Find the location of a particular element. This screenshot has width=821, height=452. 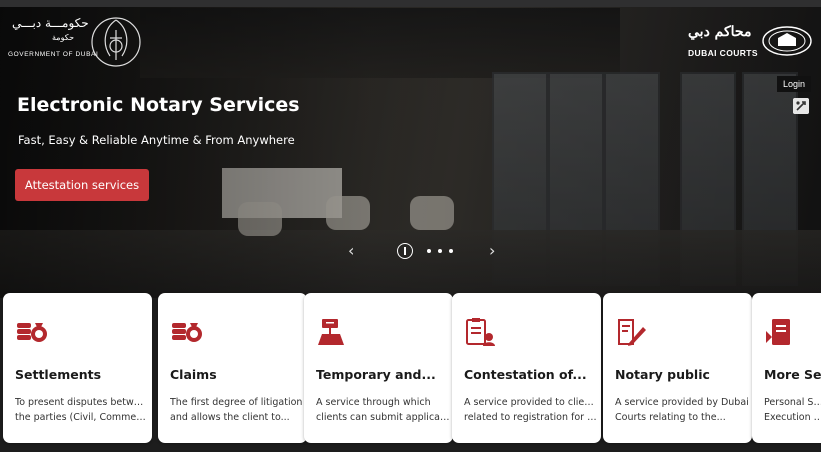

gov-arabic-subtext: حكومة is located at coordinates (63, 37).